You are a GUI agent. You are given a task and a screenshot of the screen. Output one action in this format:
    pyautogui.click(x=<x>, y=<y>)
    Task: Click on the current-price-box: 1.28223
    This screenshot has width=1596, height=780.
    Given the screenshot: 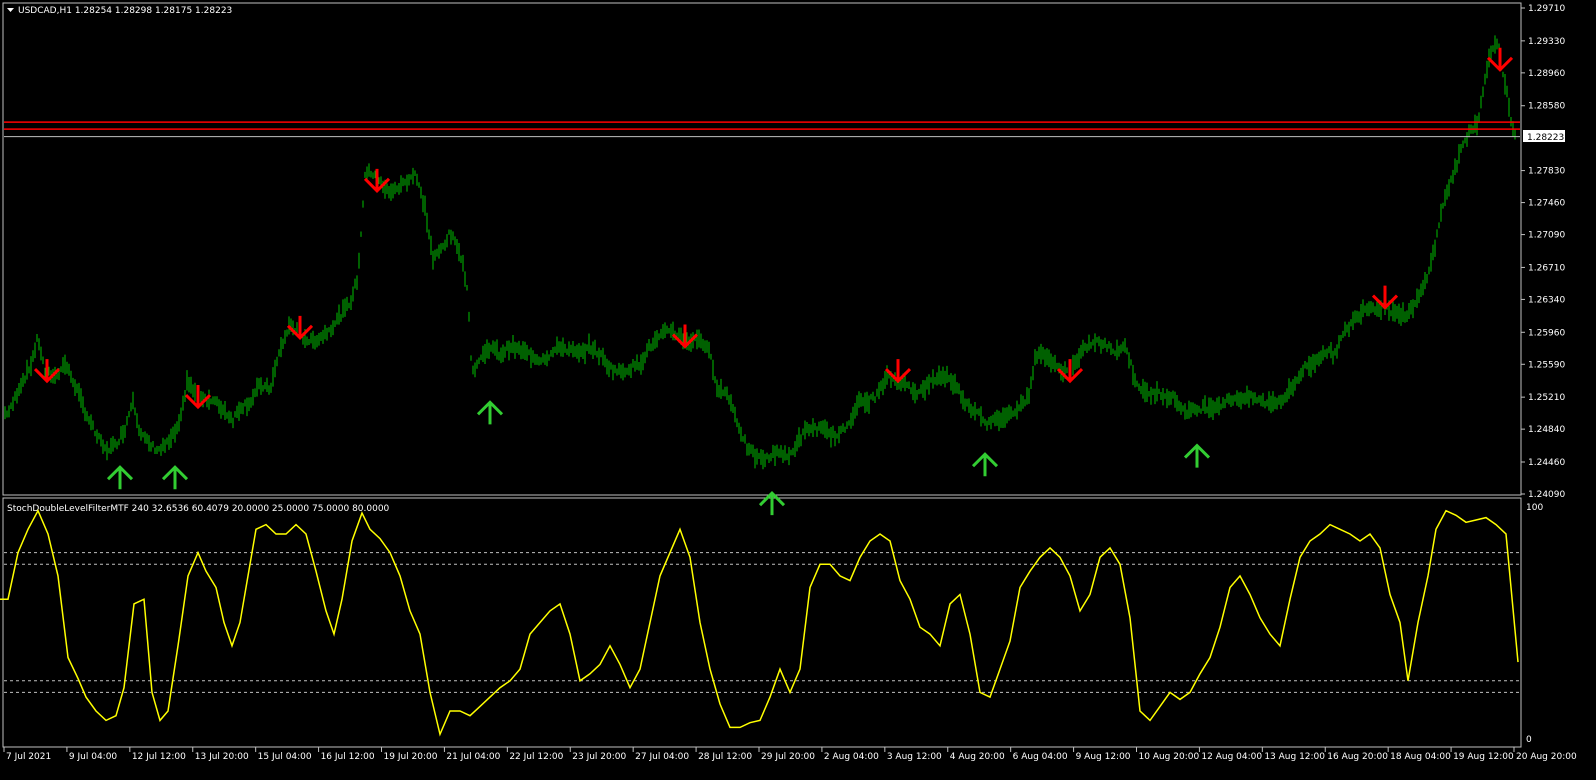 What is the action you would take?
    pyautogui.click(x=1544, y=136)
    